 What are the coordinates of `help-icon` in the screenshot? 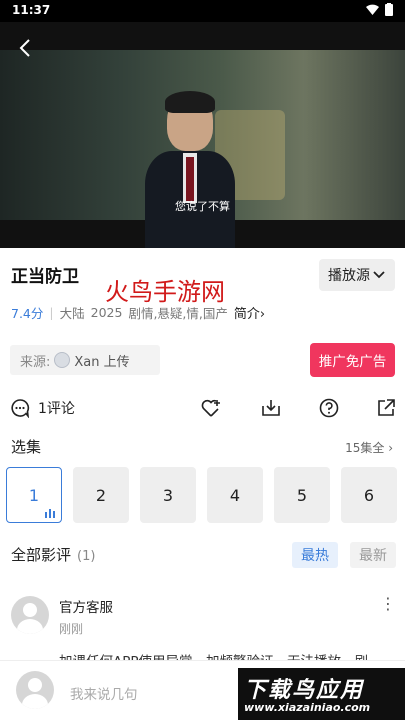 It's located at (329, 408).